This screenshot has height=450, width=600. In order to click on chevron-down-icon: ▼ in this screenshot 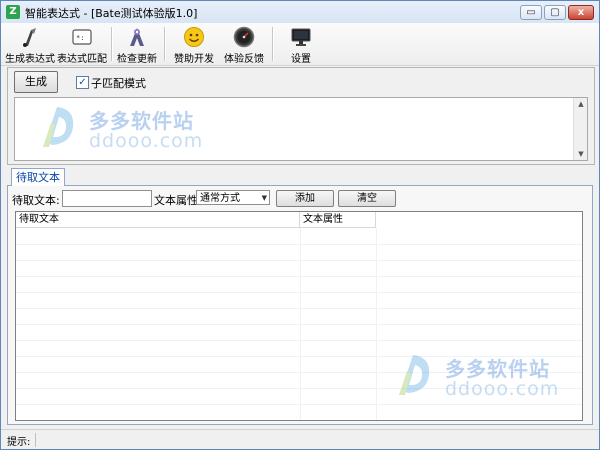, I will do `click(264, 198)`.